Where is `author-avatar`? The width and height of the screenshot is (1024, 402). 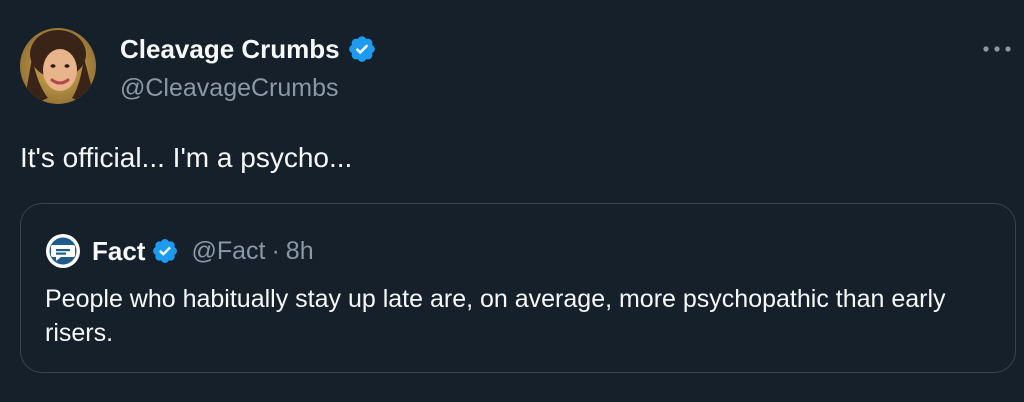 author-avatar is located at coordinates (58, 66).